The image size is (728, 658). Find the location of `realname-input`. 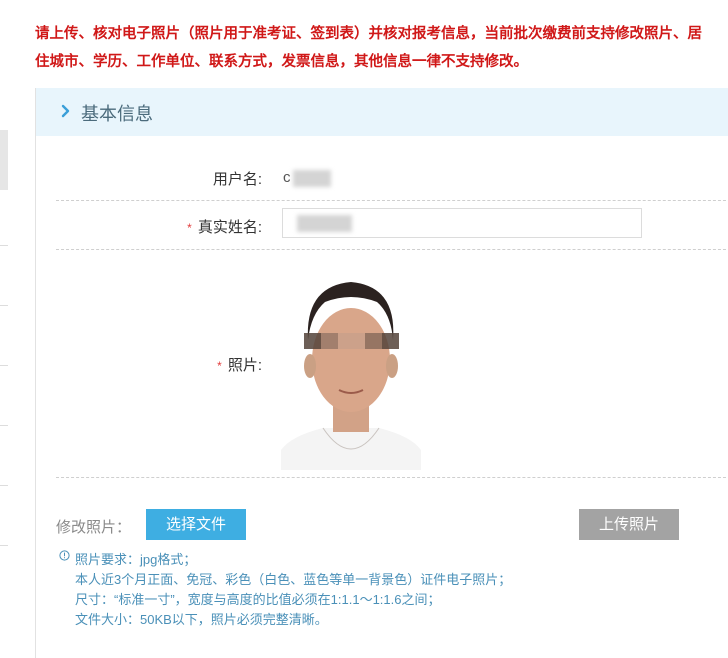

realname-input is located at coordinates (462, 223).